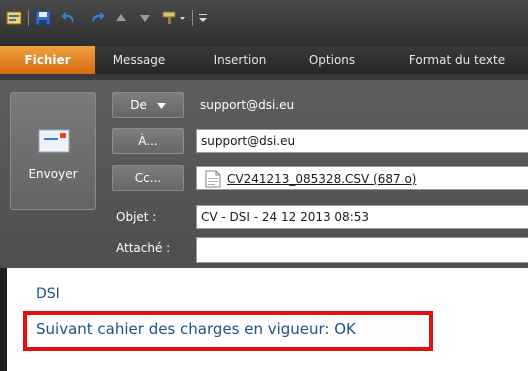 This screenshot has height=371, width=528. What do you see at coordinates (321, 179) in the screenshot?
I see `attachment-link: CV241213_085328.CSV (687 o)` at bounding box center [321, 179].